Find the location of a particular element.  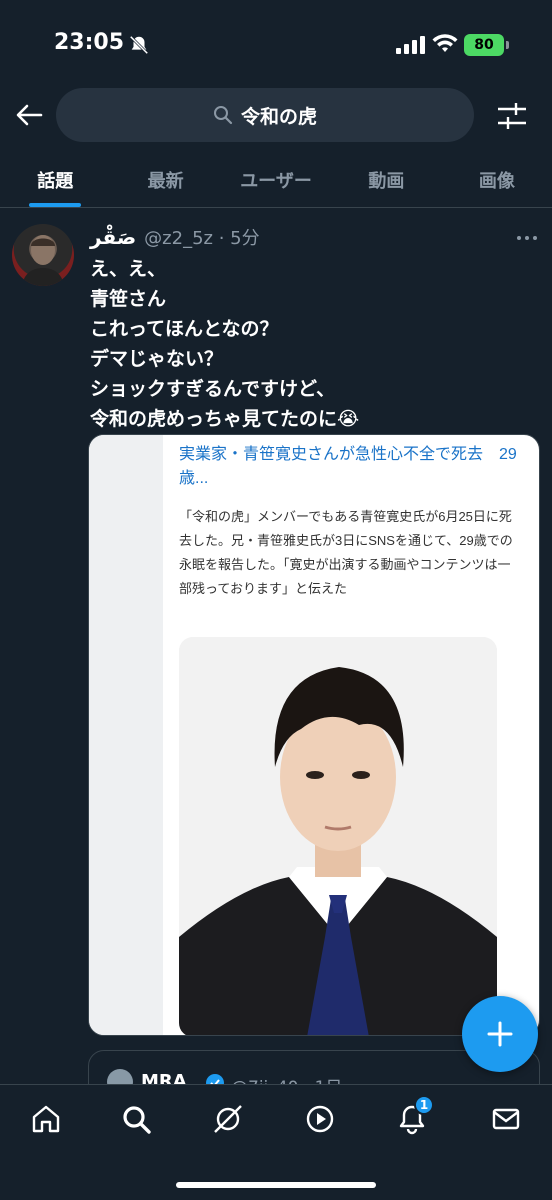

tab-media: 画像 is located at coordinates (497, 179).